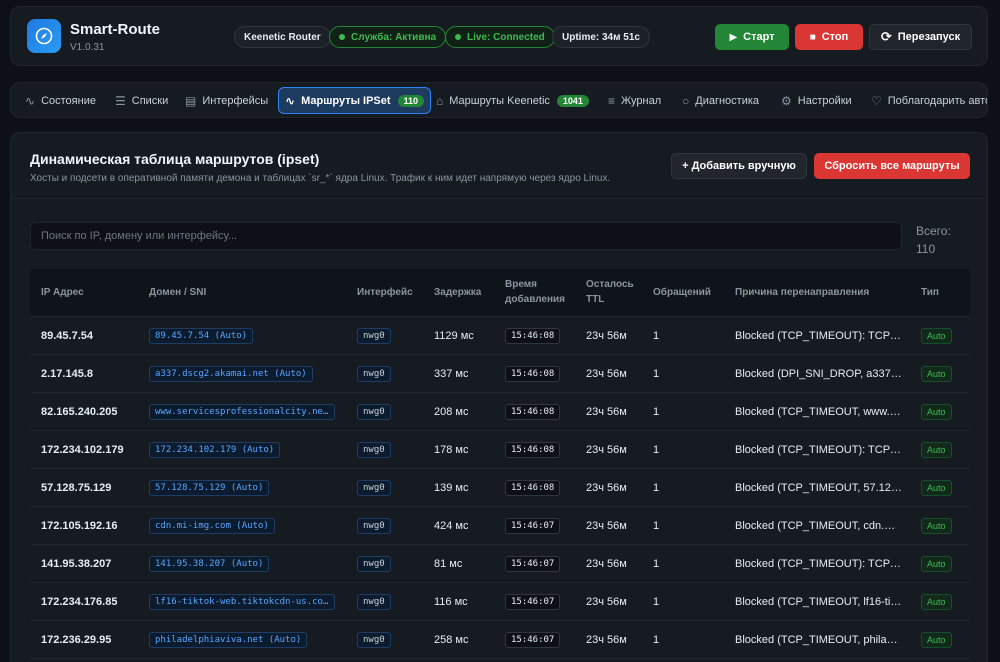 This screenshot has width=1000, height=662. What do you see at coordinates (451, 412) in the screenshot?
I see `latency-cell: 208 мс` at bounding box center [451, 412].